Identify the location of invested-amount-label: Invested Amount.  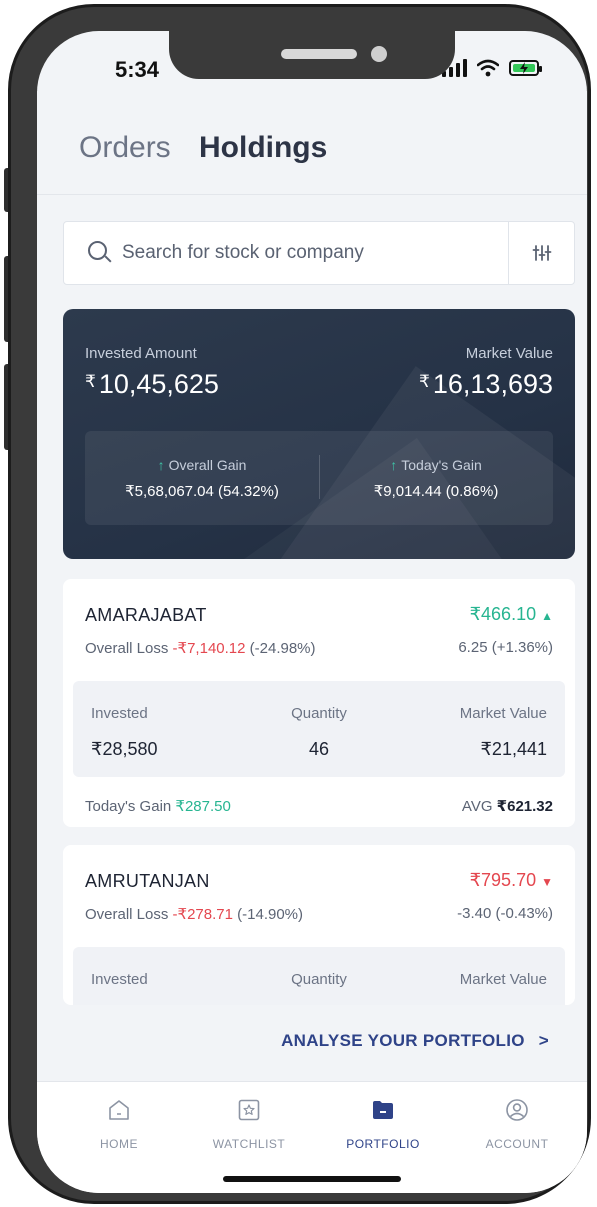
(141, 353).